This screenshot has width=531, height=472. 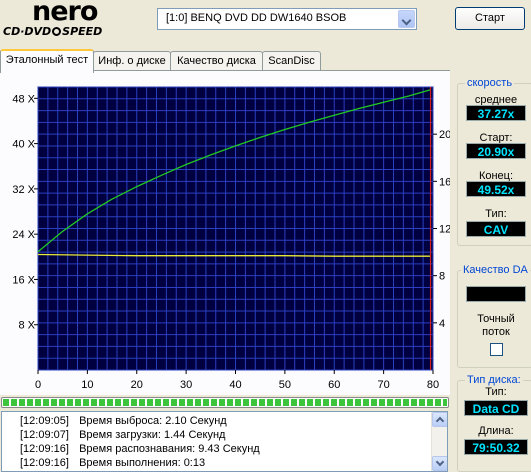 What do you see at coordinates (285, 385) in the screenshot?
I see `x-tick-label: 50` at bounding box center [285, 385].